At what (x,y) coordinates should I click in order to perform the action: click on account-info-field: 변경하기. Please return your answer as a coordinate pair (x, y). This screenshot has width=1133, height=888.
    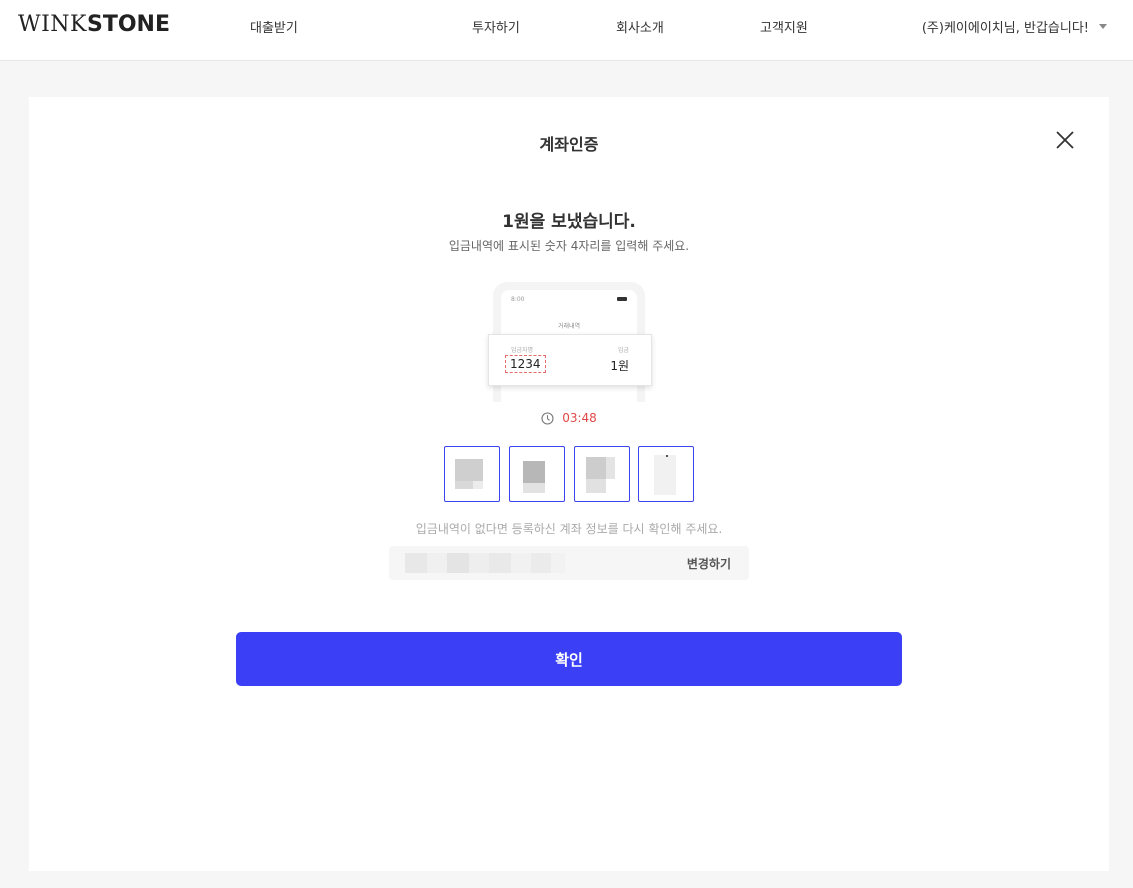
    Looking at the image, I should click on (569, 563).